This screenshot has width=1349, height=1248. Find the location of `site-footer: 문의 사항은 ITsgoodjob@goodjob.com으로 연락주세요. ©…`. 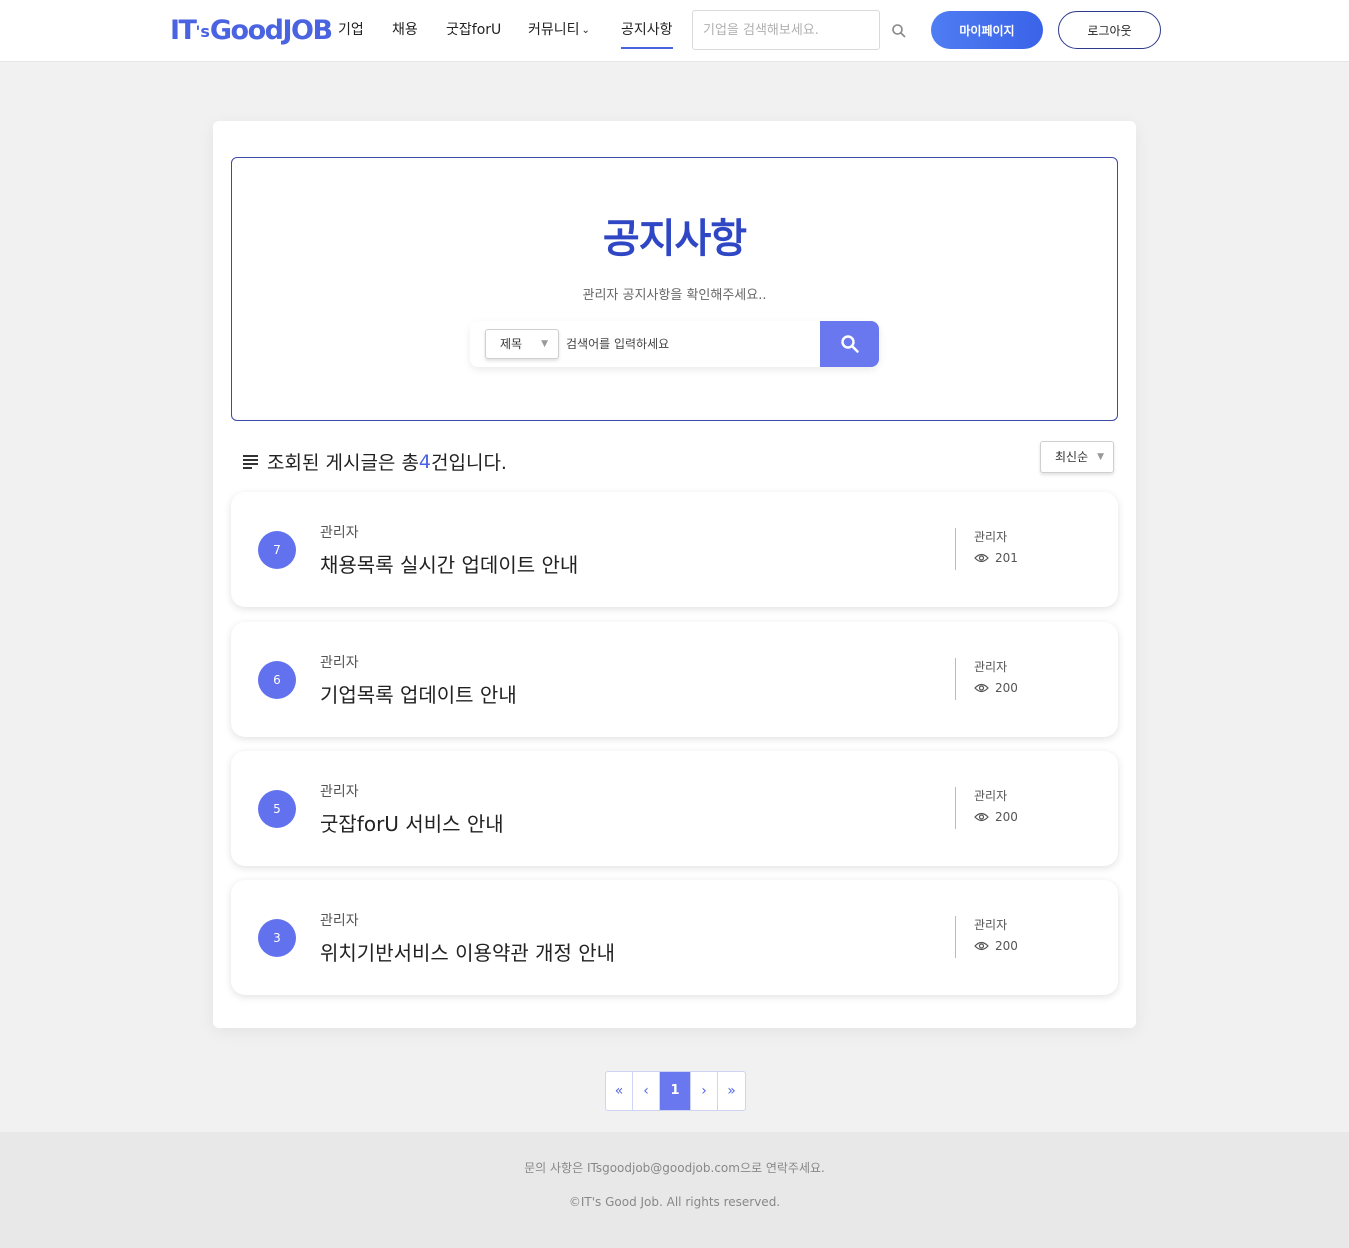

site-footer: 문의 사항은 ITsgoodjob@goodjob.com으로 연락주세요. ©… is located at coordinates (674, 1190).